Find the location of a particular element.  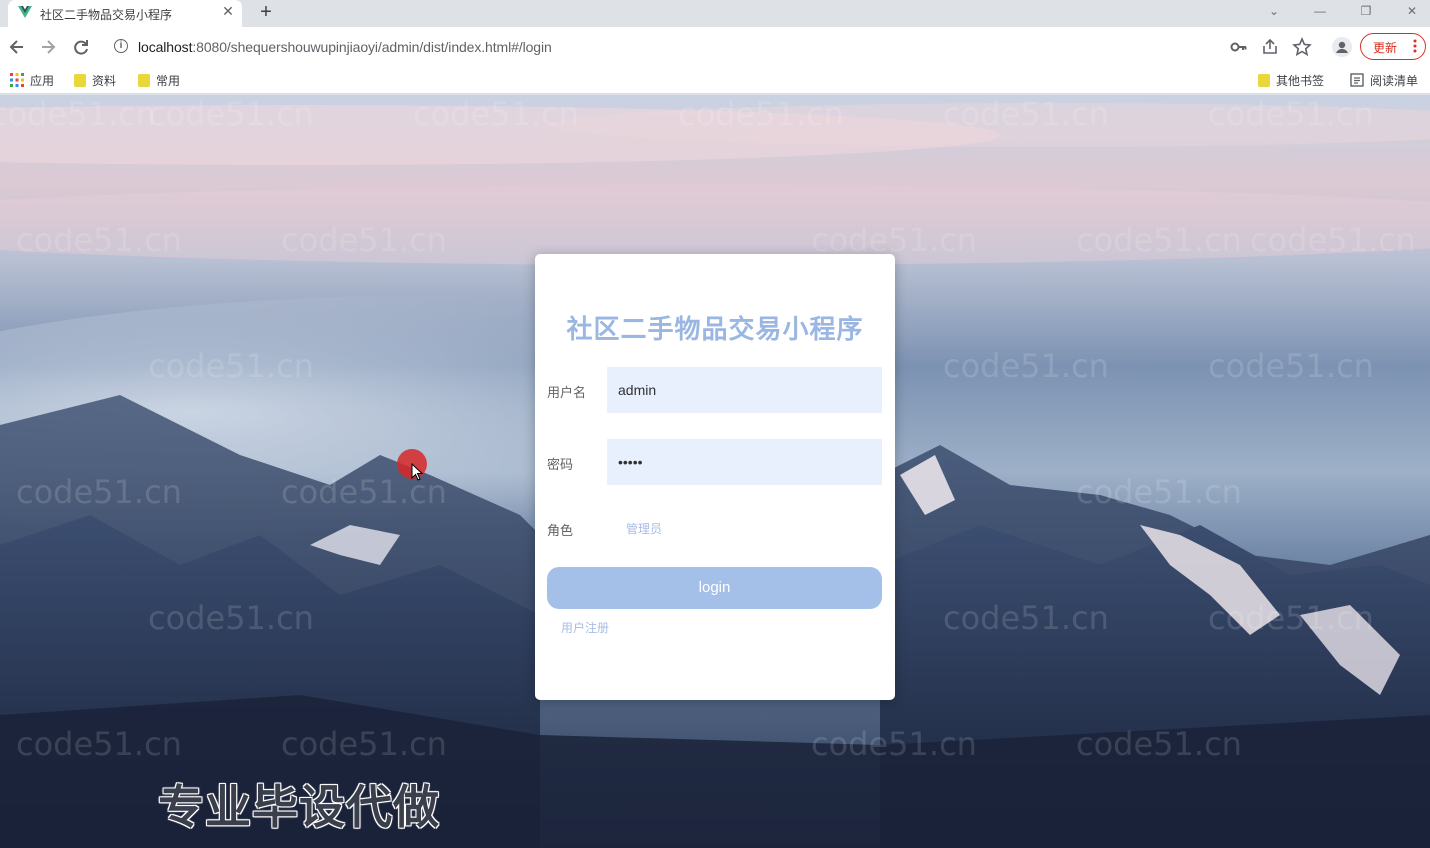

close-window-icon: ✕ is located at coordinates (1412, 11).